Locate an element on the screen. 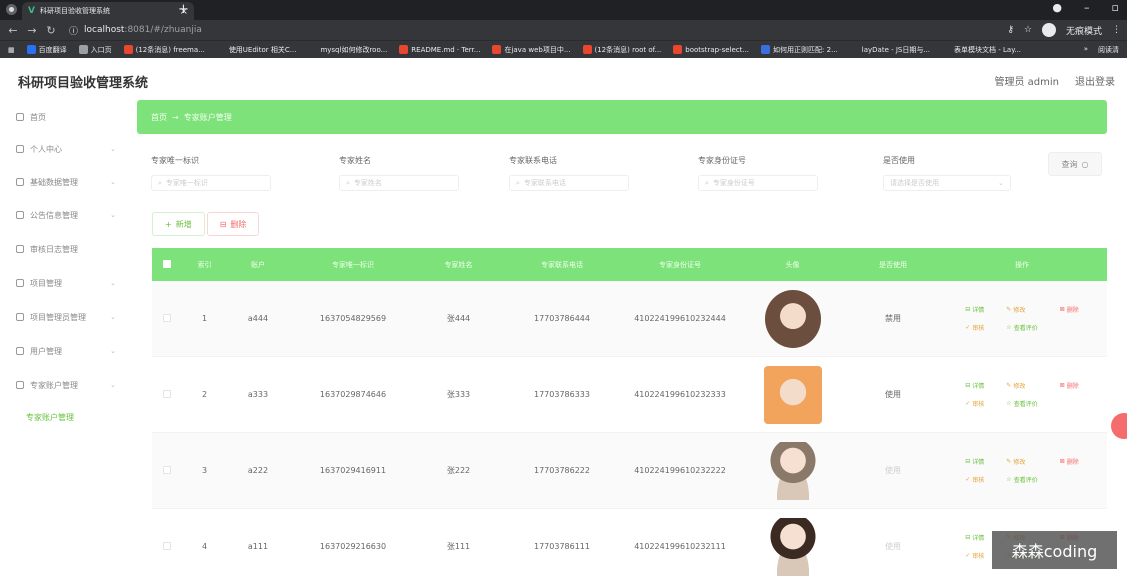  filter-group: 是否使用请选择是否使用 ⌄ is located at coordinates (947, 173).